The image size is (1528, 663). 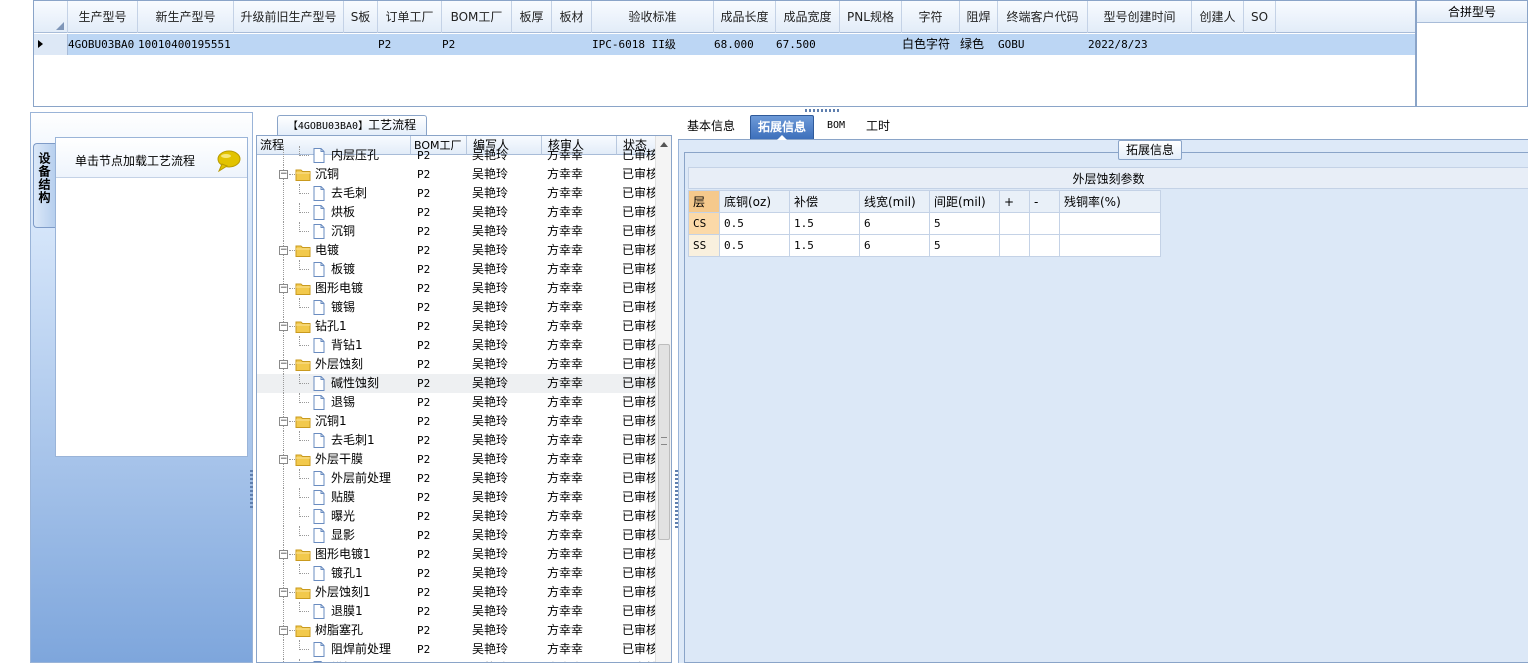 What do you see at coordinates (745, 17) in the screenshot?
I see `col-header-length: 成品长度` at bounding box center [745, 17].